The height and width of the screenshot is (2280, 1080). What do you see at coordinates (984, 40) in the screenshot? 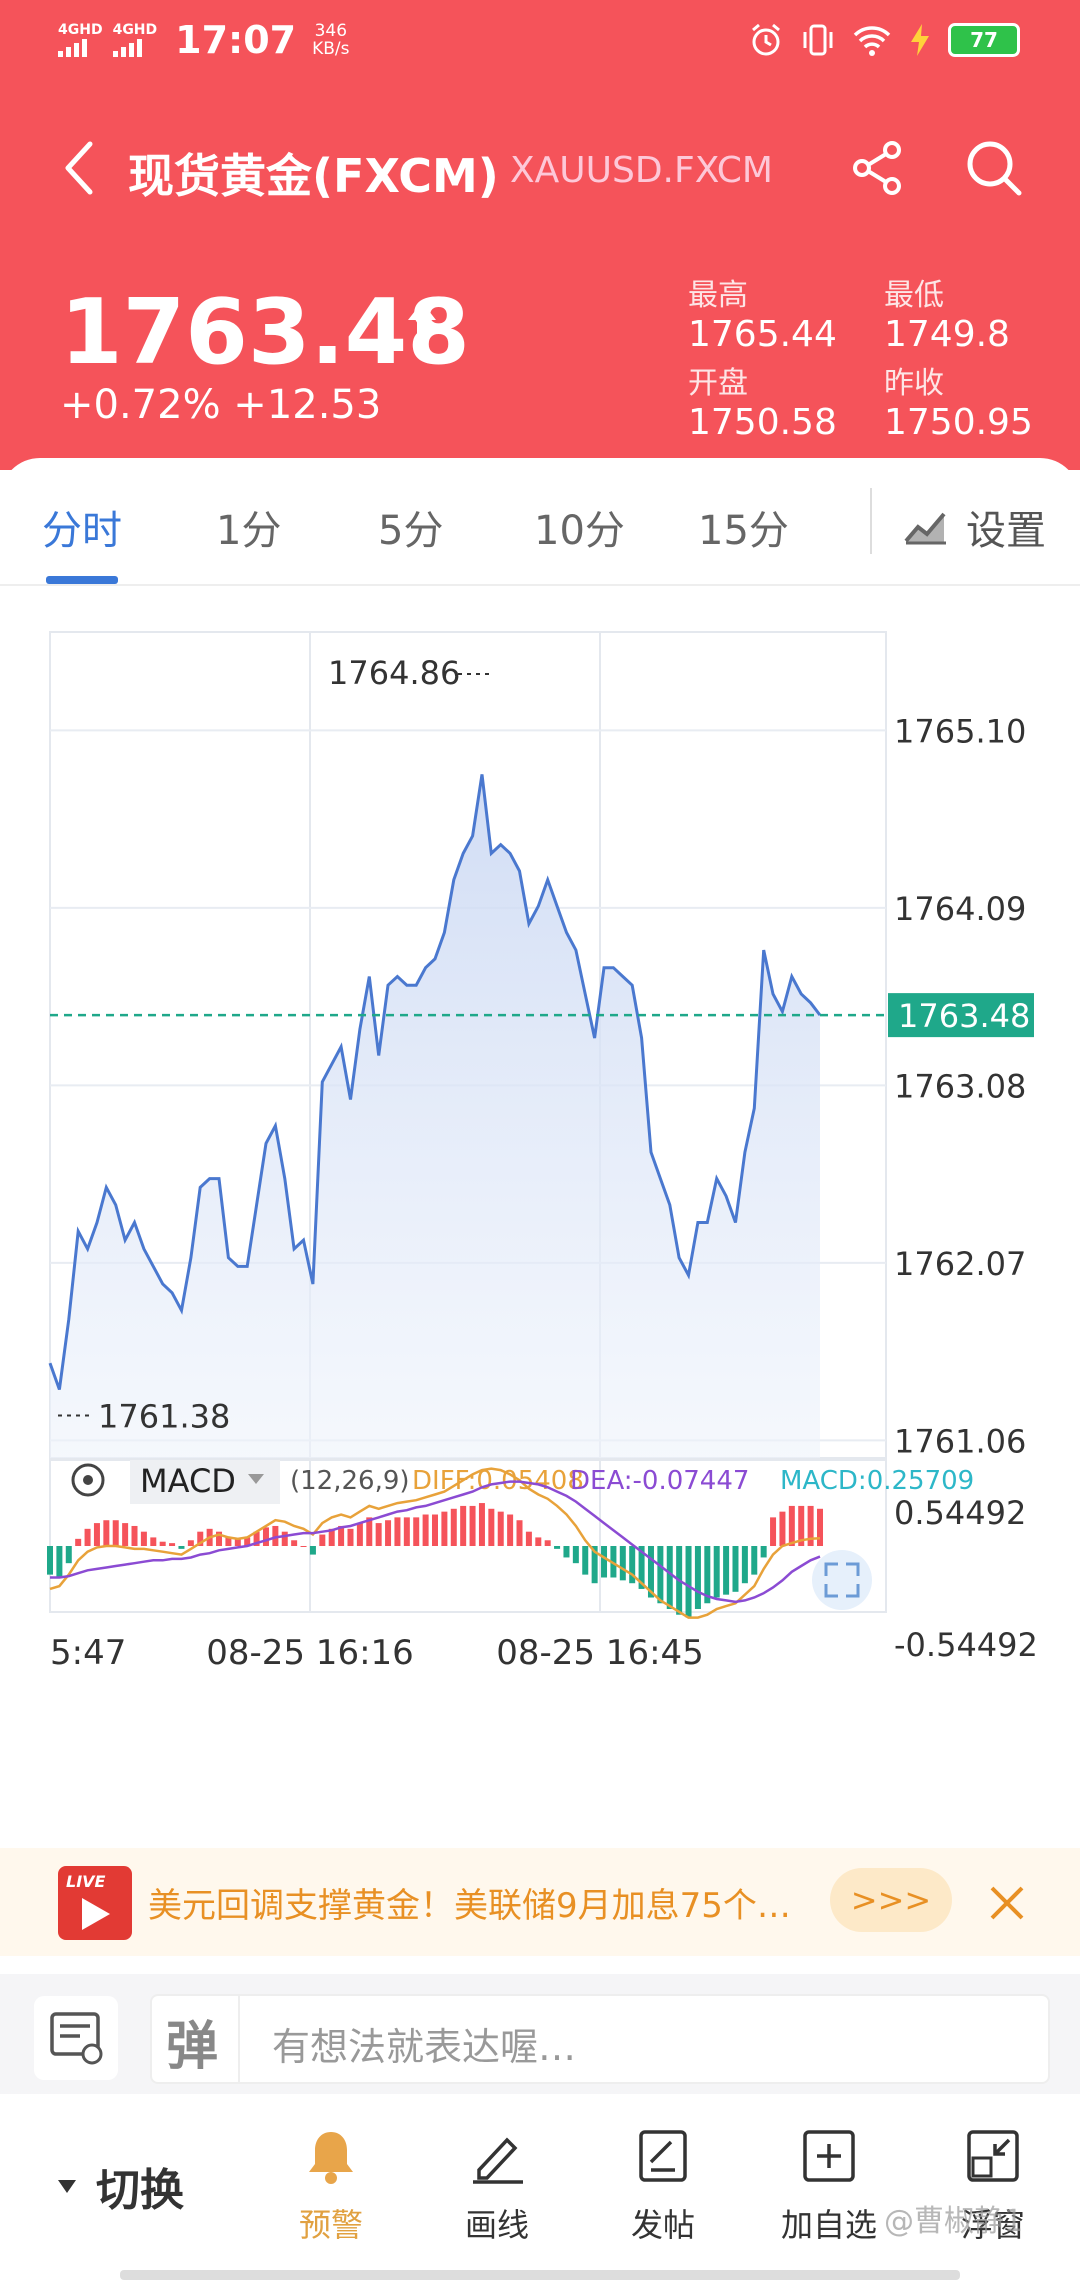
I see `battery-icon: 77` at bounding box center [984, 40].